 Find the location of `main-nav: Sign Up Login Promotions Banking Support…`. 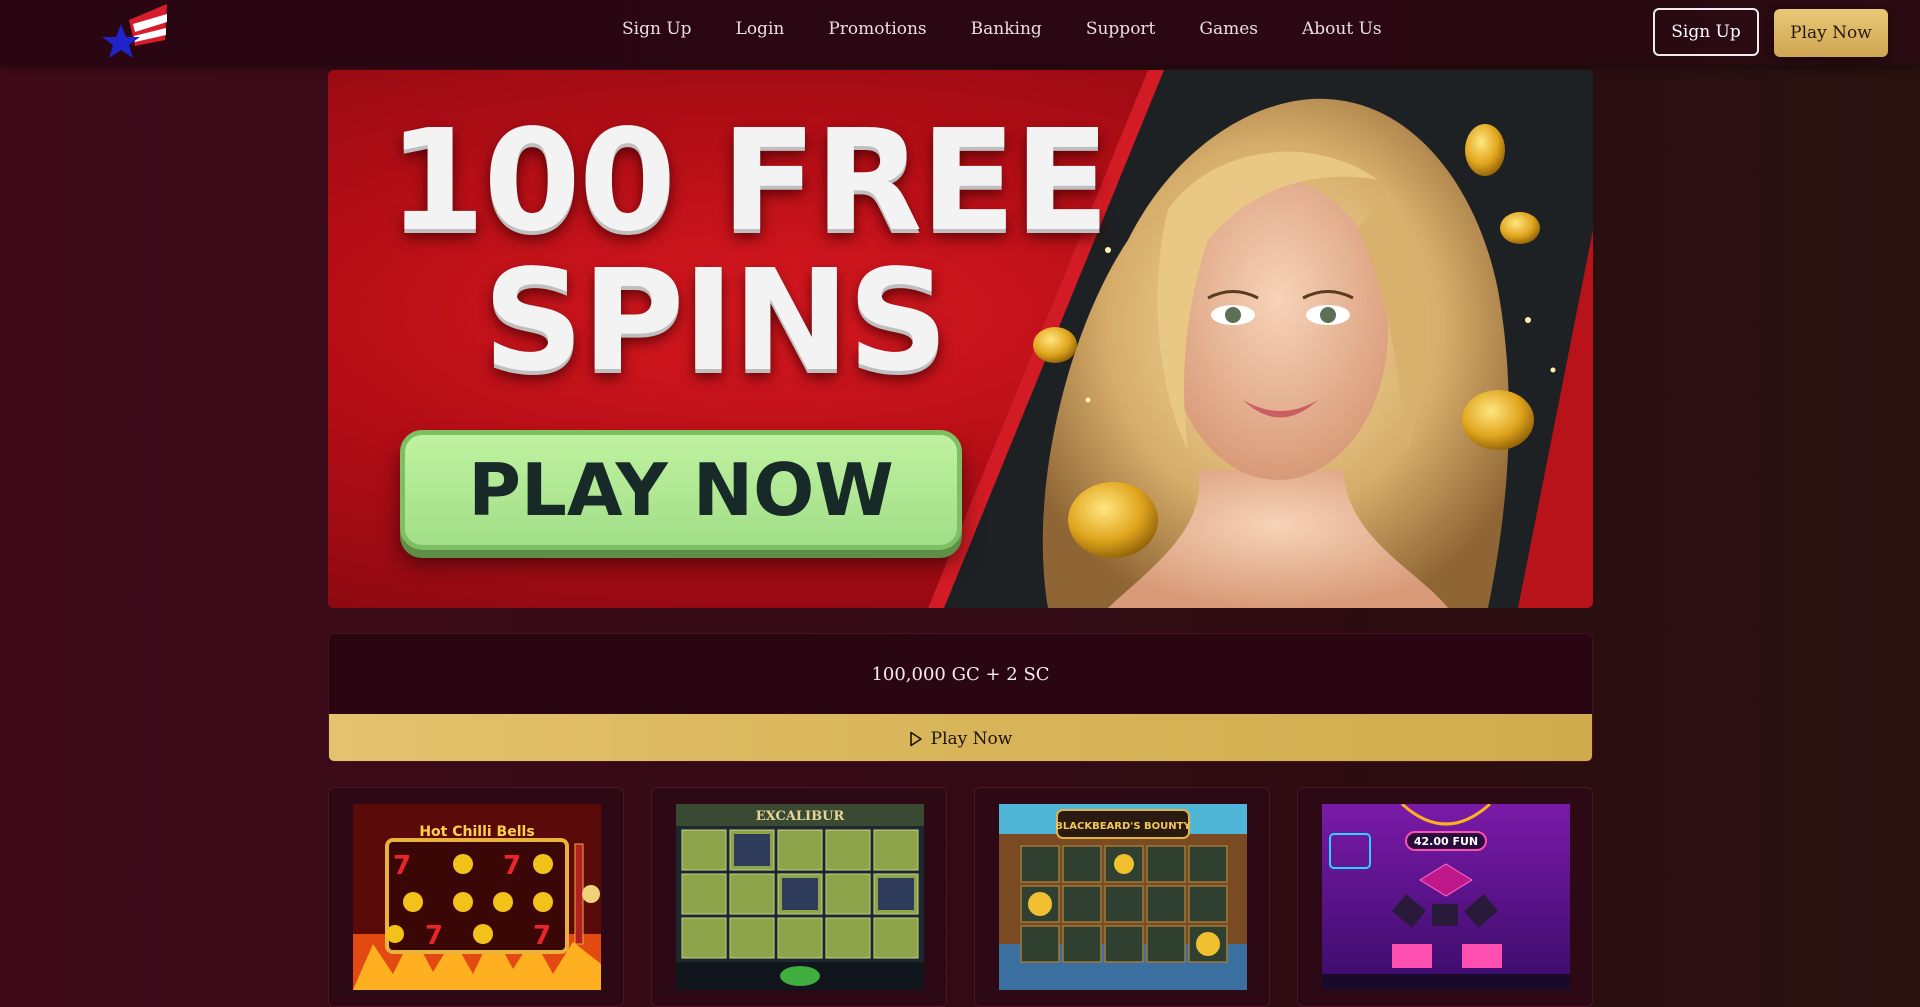

main-nav: Sign Up Login Promotions Banking Support… is located at coordinates (1002, 29).